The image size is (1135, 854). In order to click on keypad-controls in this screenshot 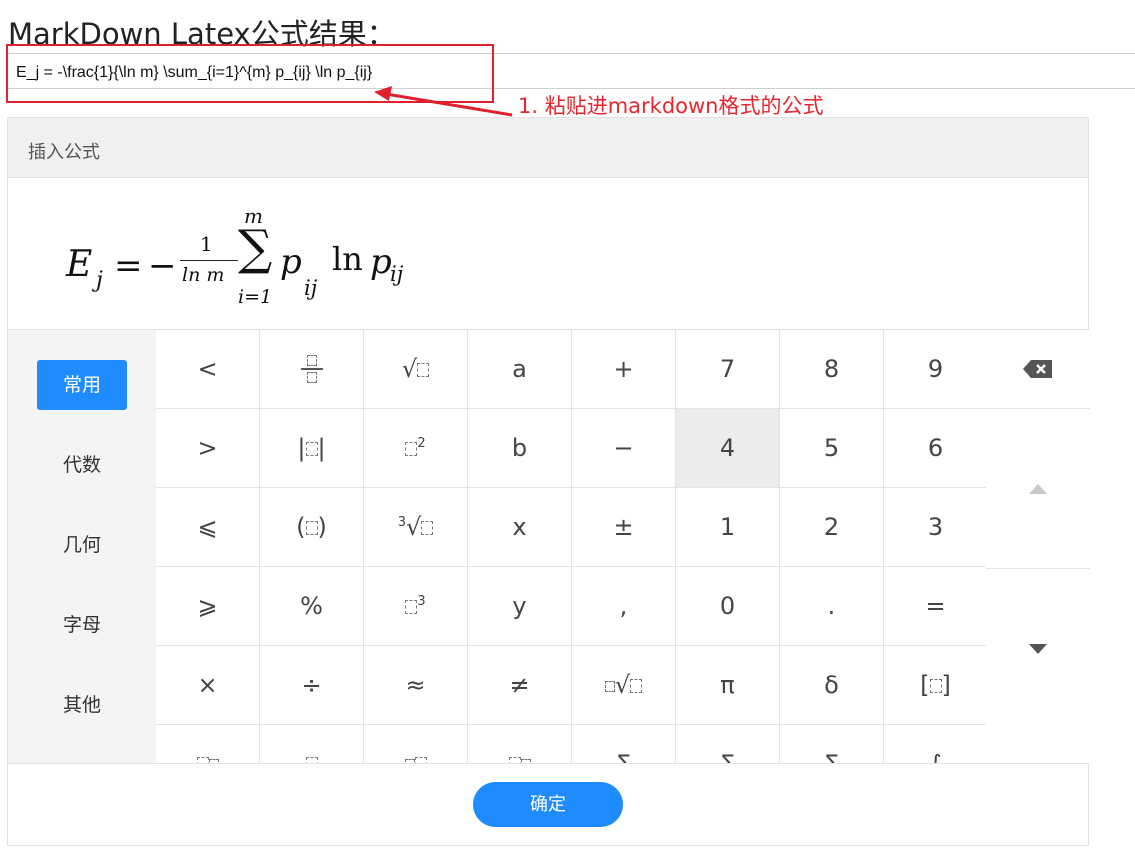, I will do `click(1038, 546)`.